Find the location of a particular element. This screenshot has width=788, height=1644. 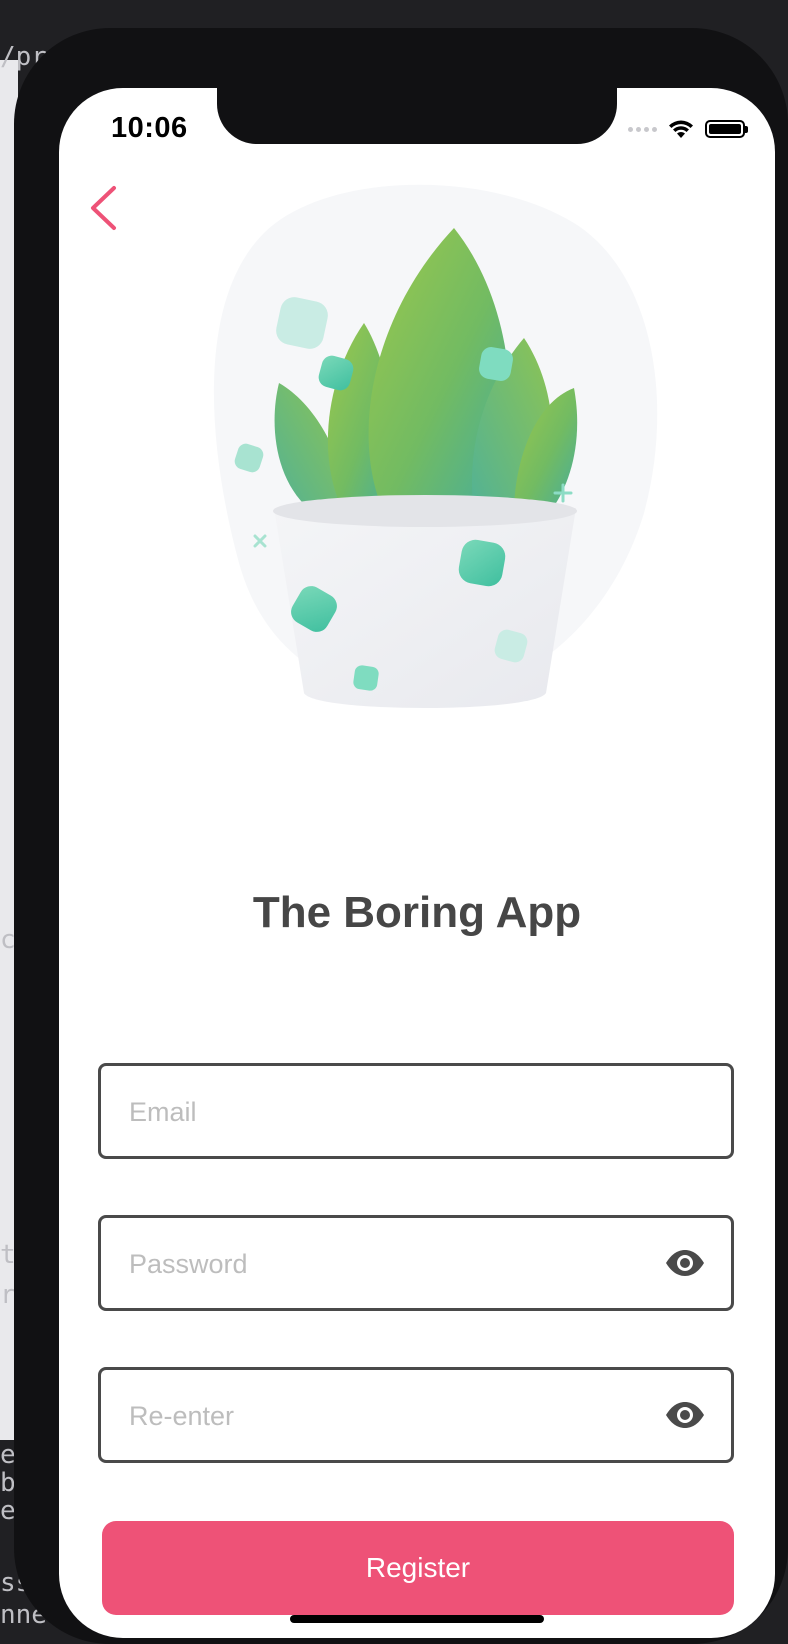

chevron-left-icon is located at coordinates (103, 208).